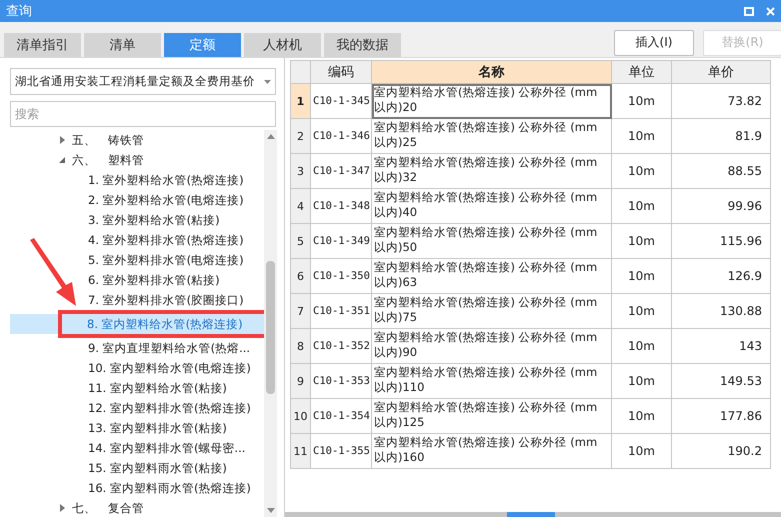 The height and width of the screenshot is (517, 781). I want to click on table-cell: 室内塑料给水管(热熔连接) 公称外径 (mm以内)125, so click(492, 416).